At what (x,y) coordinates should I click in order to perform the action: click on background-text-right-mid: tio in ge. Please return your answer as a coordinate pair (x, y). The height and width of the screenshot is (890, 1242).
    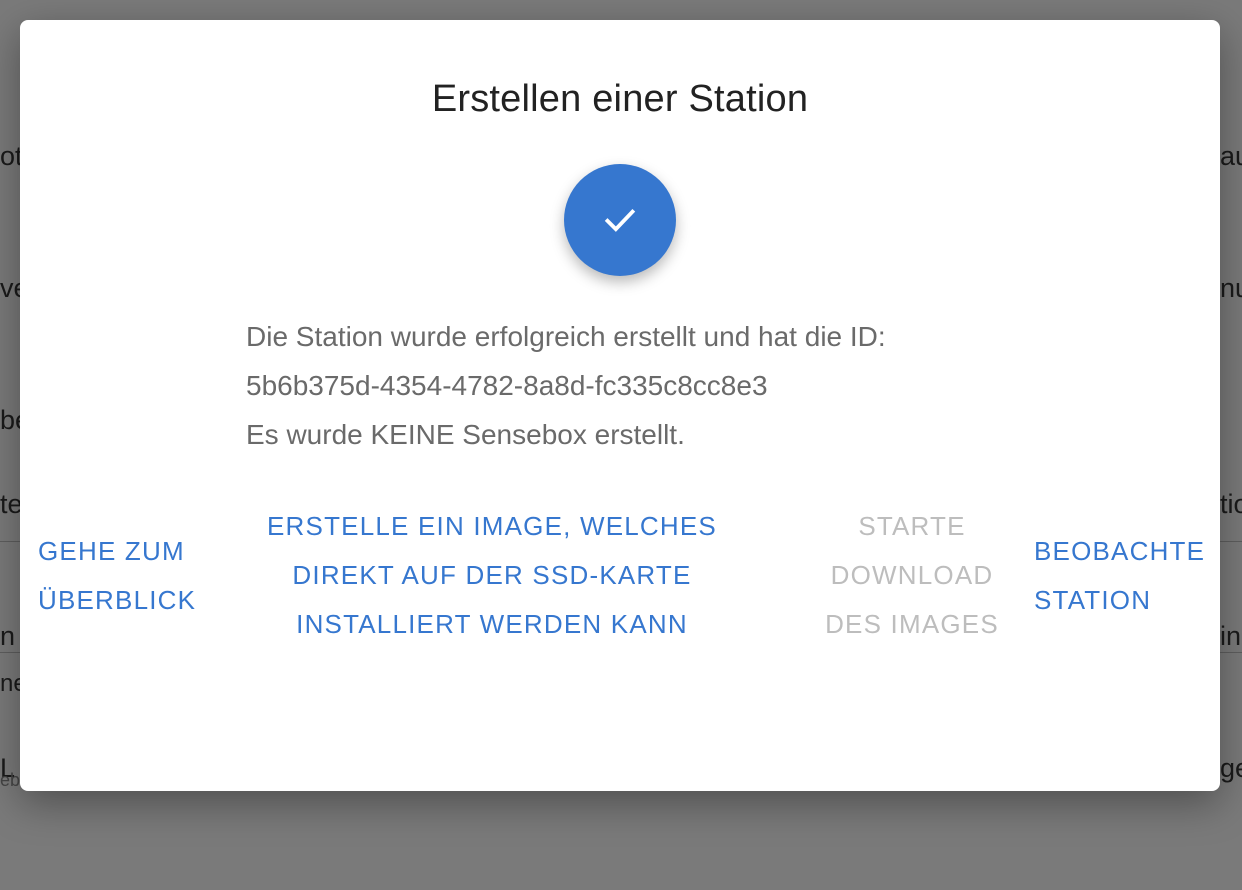
    Looking at the image, I should click on (1231, 636).